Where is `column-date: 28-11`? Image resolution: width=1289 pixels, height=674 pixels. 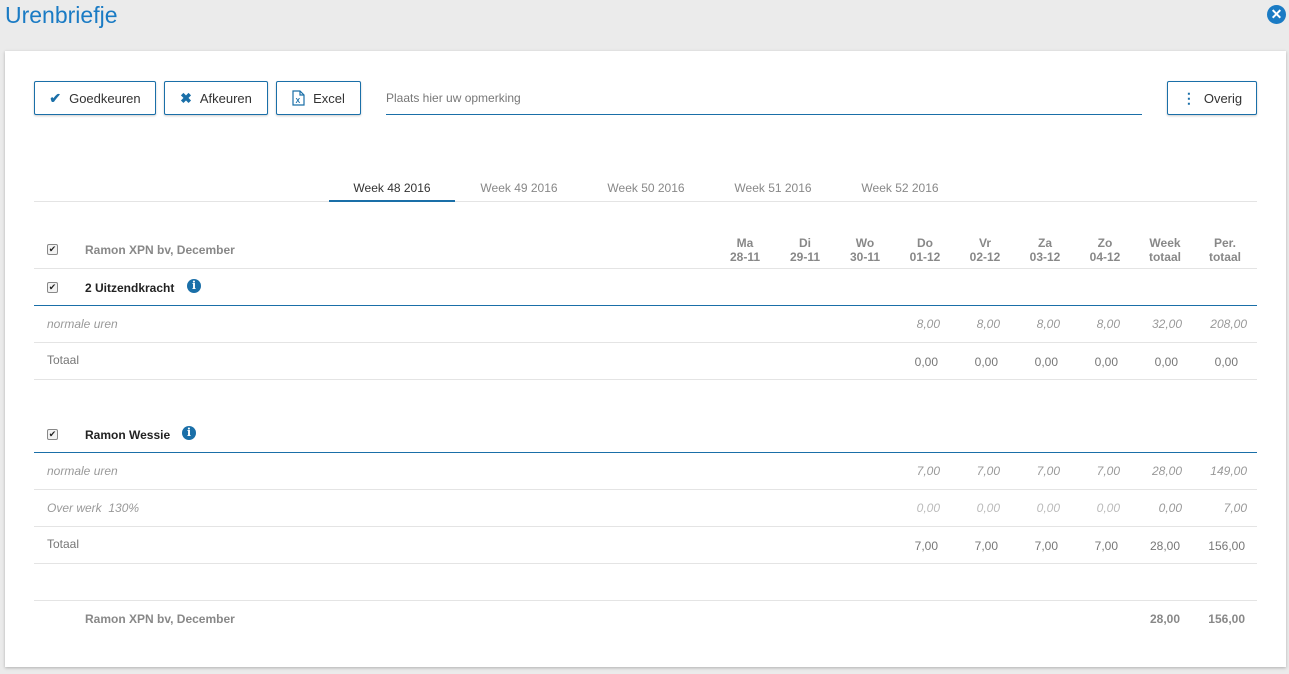
column-date: 28-11 is located at coordinates (745, 257).